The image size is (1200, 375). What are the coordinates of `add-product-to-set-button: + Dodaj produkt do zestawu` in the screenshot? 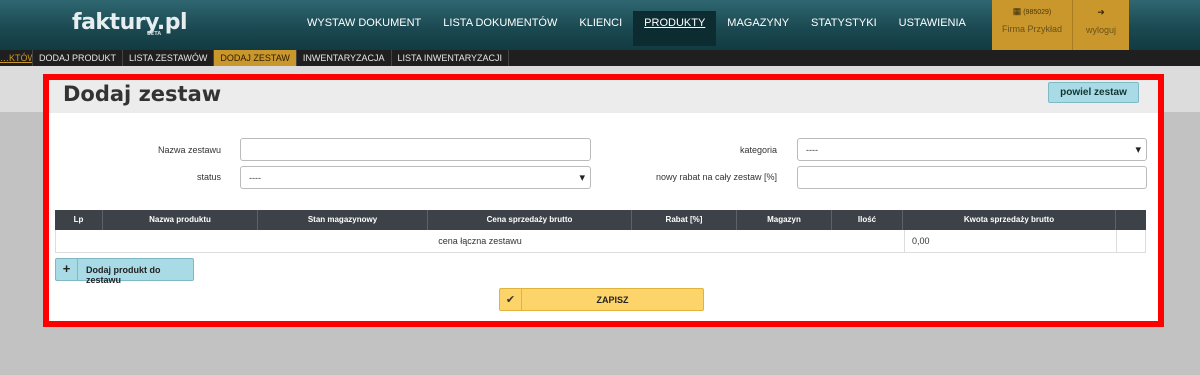 It's located at (124, 271).